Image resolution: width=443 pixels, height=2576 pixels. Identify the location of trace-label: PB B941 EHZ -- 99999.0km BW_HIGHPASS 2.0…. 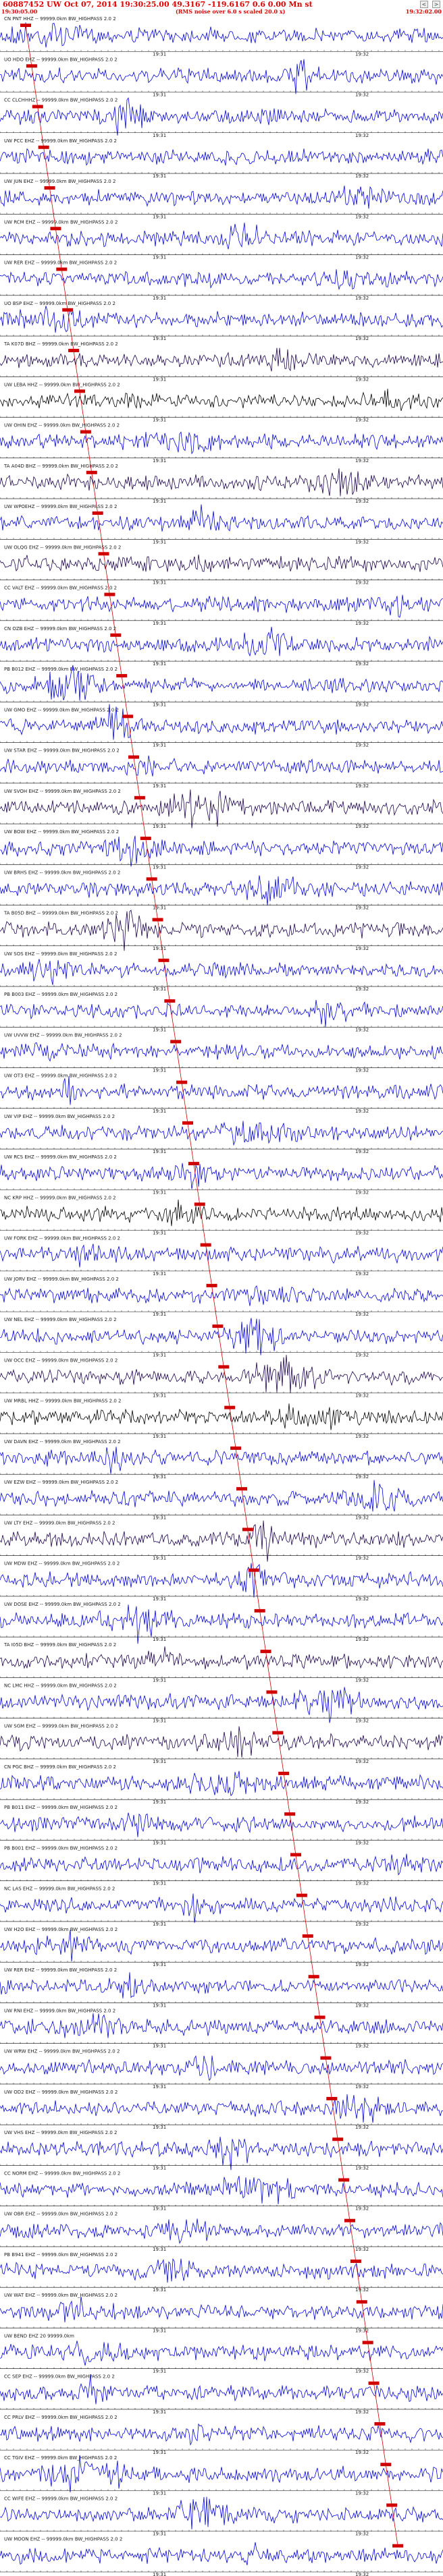
(61, 2255).